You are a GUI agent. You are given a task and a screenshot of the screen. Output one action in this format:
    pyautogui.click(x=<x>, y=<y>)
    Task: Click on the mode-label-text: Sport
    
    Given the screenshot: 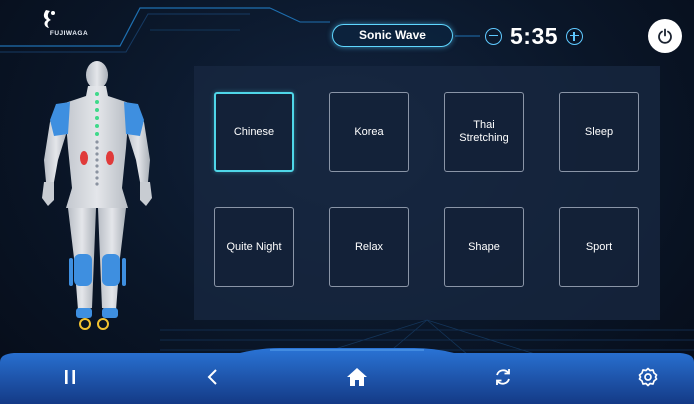 What is the action you would take?
    pyautogui.click(x=599, y=246)
    